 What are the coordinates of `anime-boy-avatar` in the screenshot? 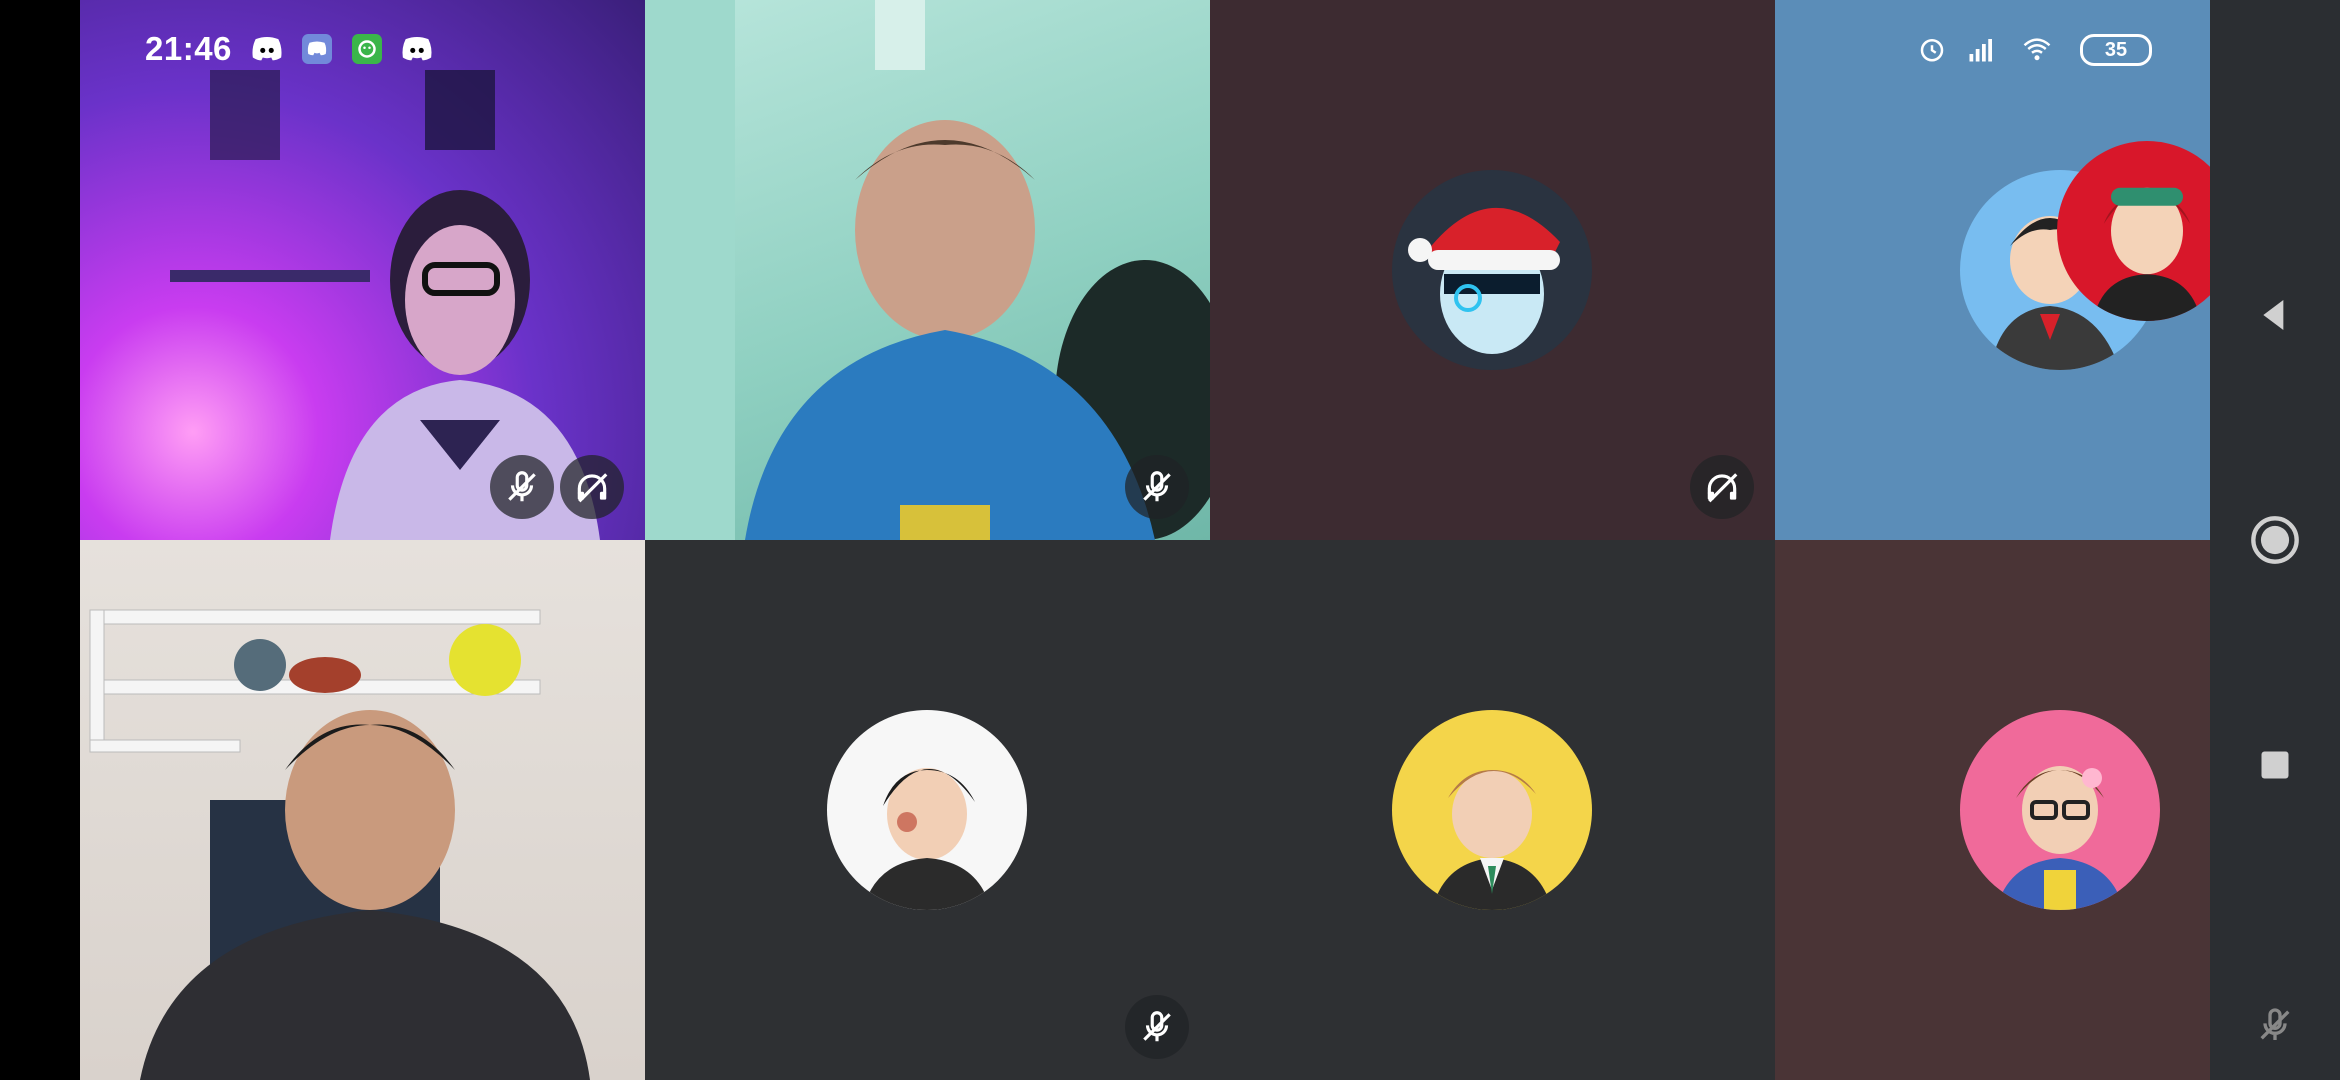 It's located at (927, 810).